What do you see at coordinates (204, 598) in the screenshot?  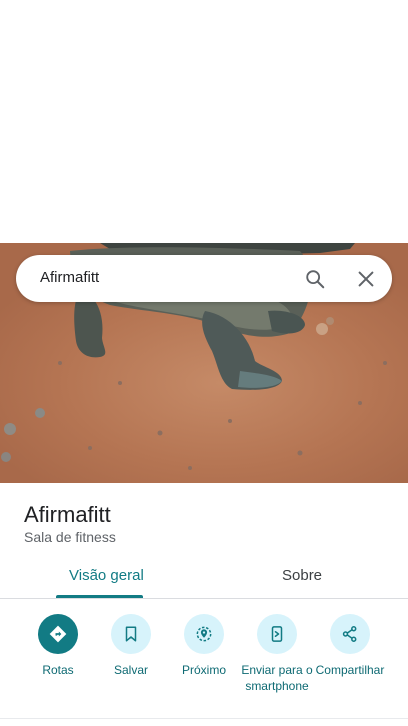 I see `tabs-divider` at bounding box center [204, 598].